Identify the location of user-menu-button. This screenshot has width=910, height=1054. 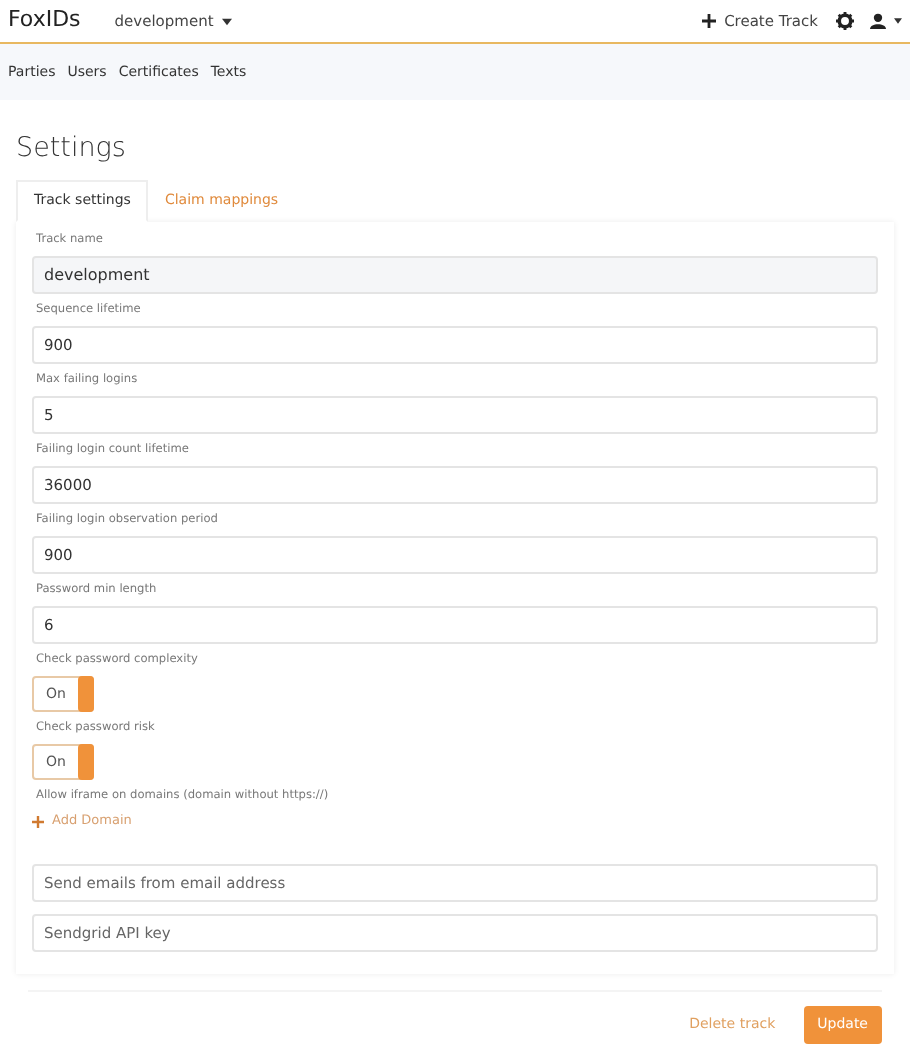
(886, 21).